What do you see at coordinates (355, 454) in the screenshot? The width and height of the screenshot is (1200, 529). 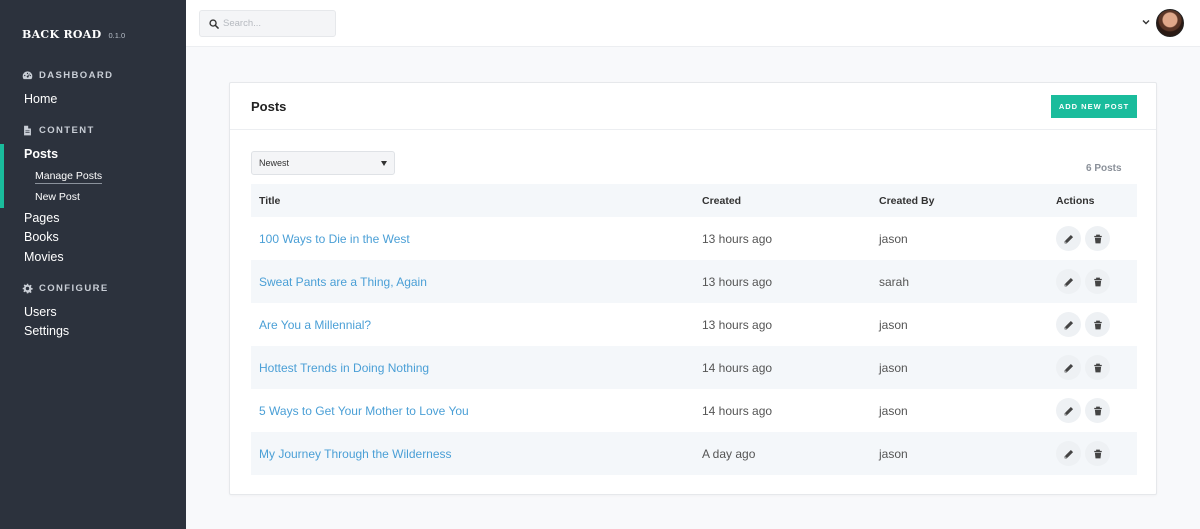 I see `post-title-link: My Journey Through the Wilderness` at bounding box center [355, 454].